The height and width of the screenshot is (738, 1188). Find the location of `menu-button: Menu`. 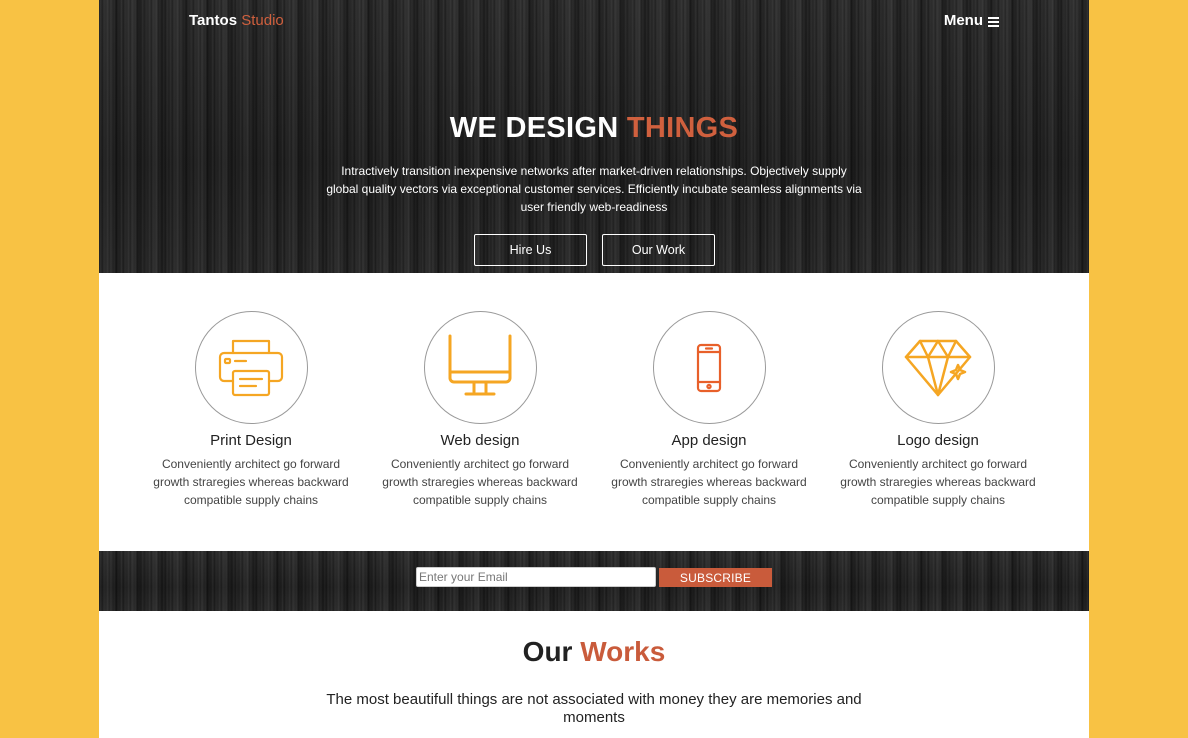

menu-button: Menu is located at coordinates (971, 20).